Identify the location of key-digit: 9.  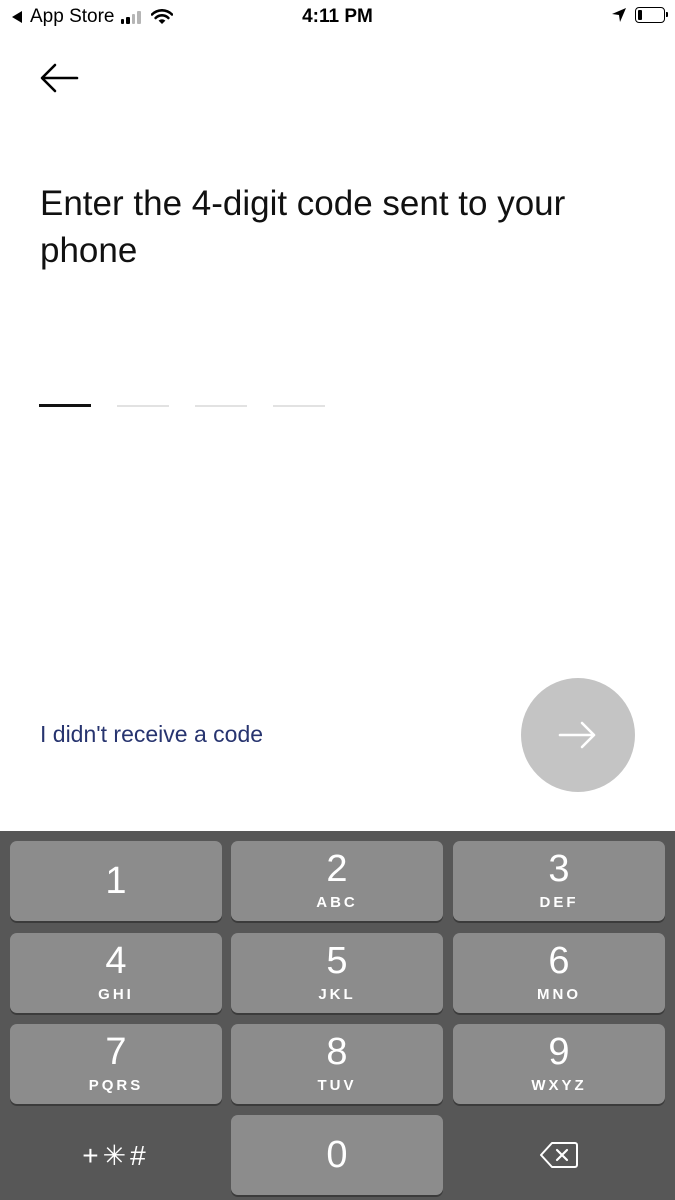
(559, 1052).